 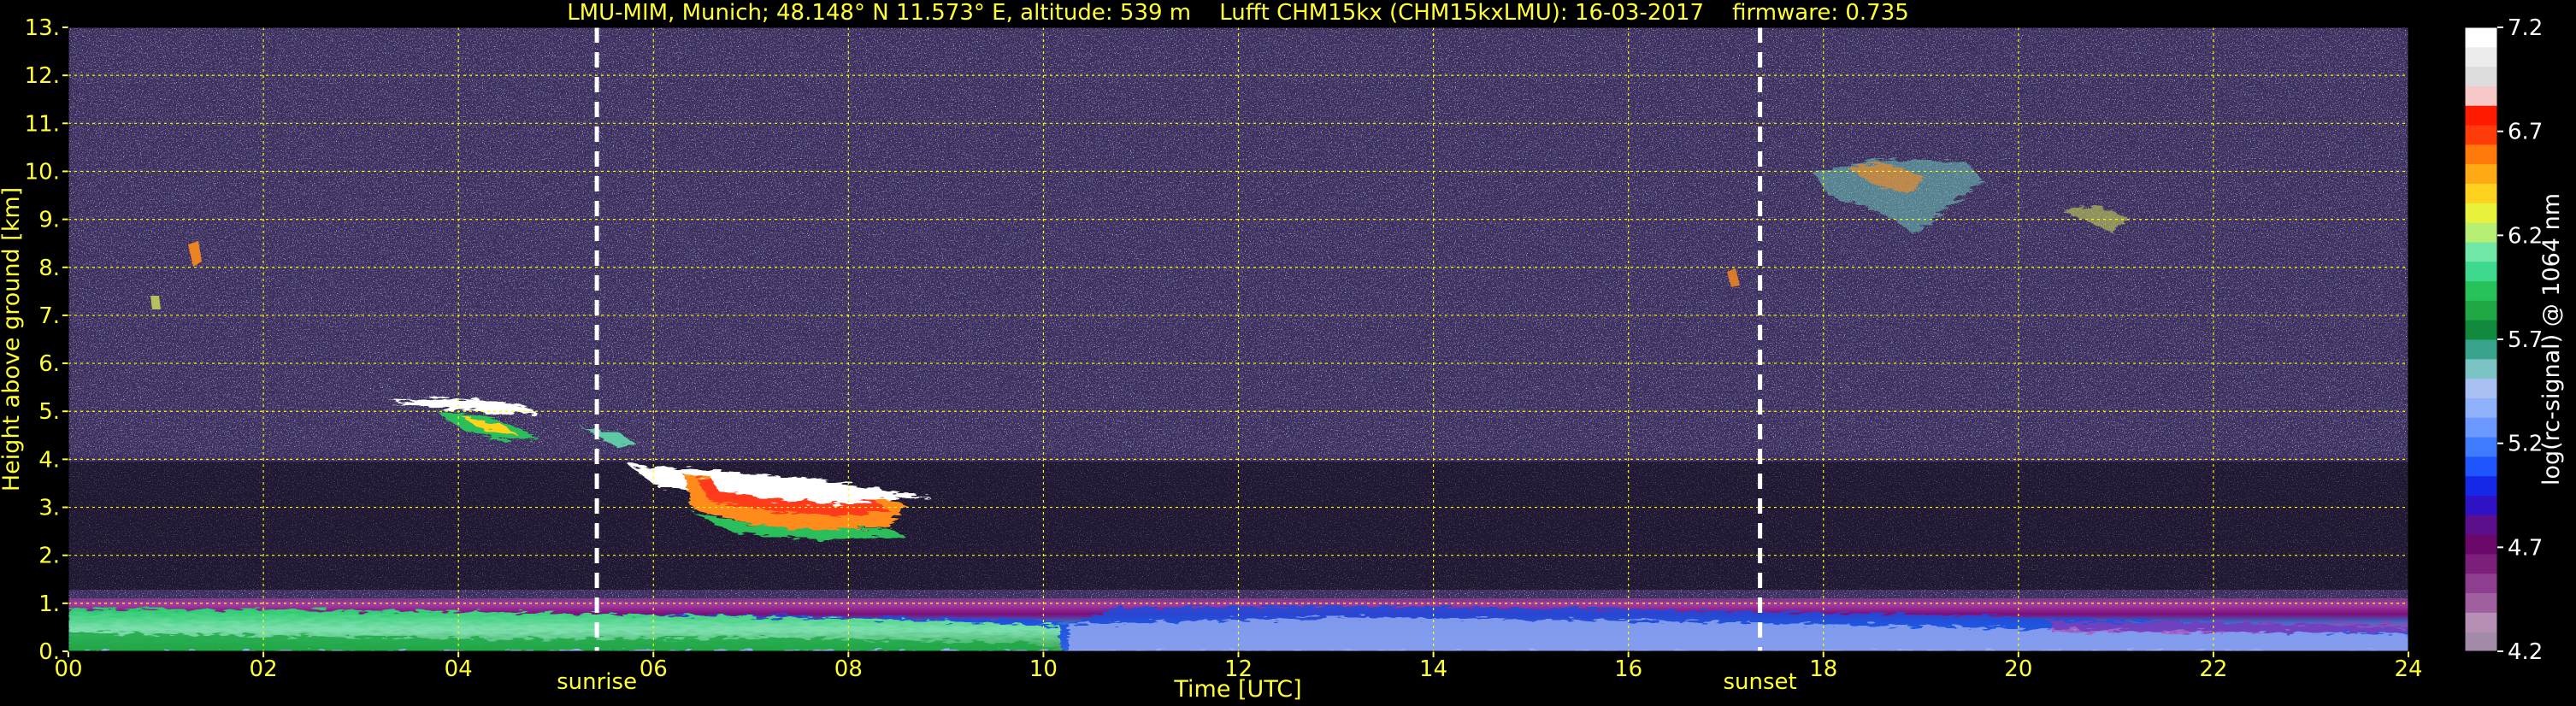 What do you see at coordinates (49, 460) in the screenshot?
I see `y-tick-label: 4.` at bounding box center [49, 460].